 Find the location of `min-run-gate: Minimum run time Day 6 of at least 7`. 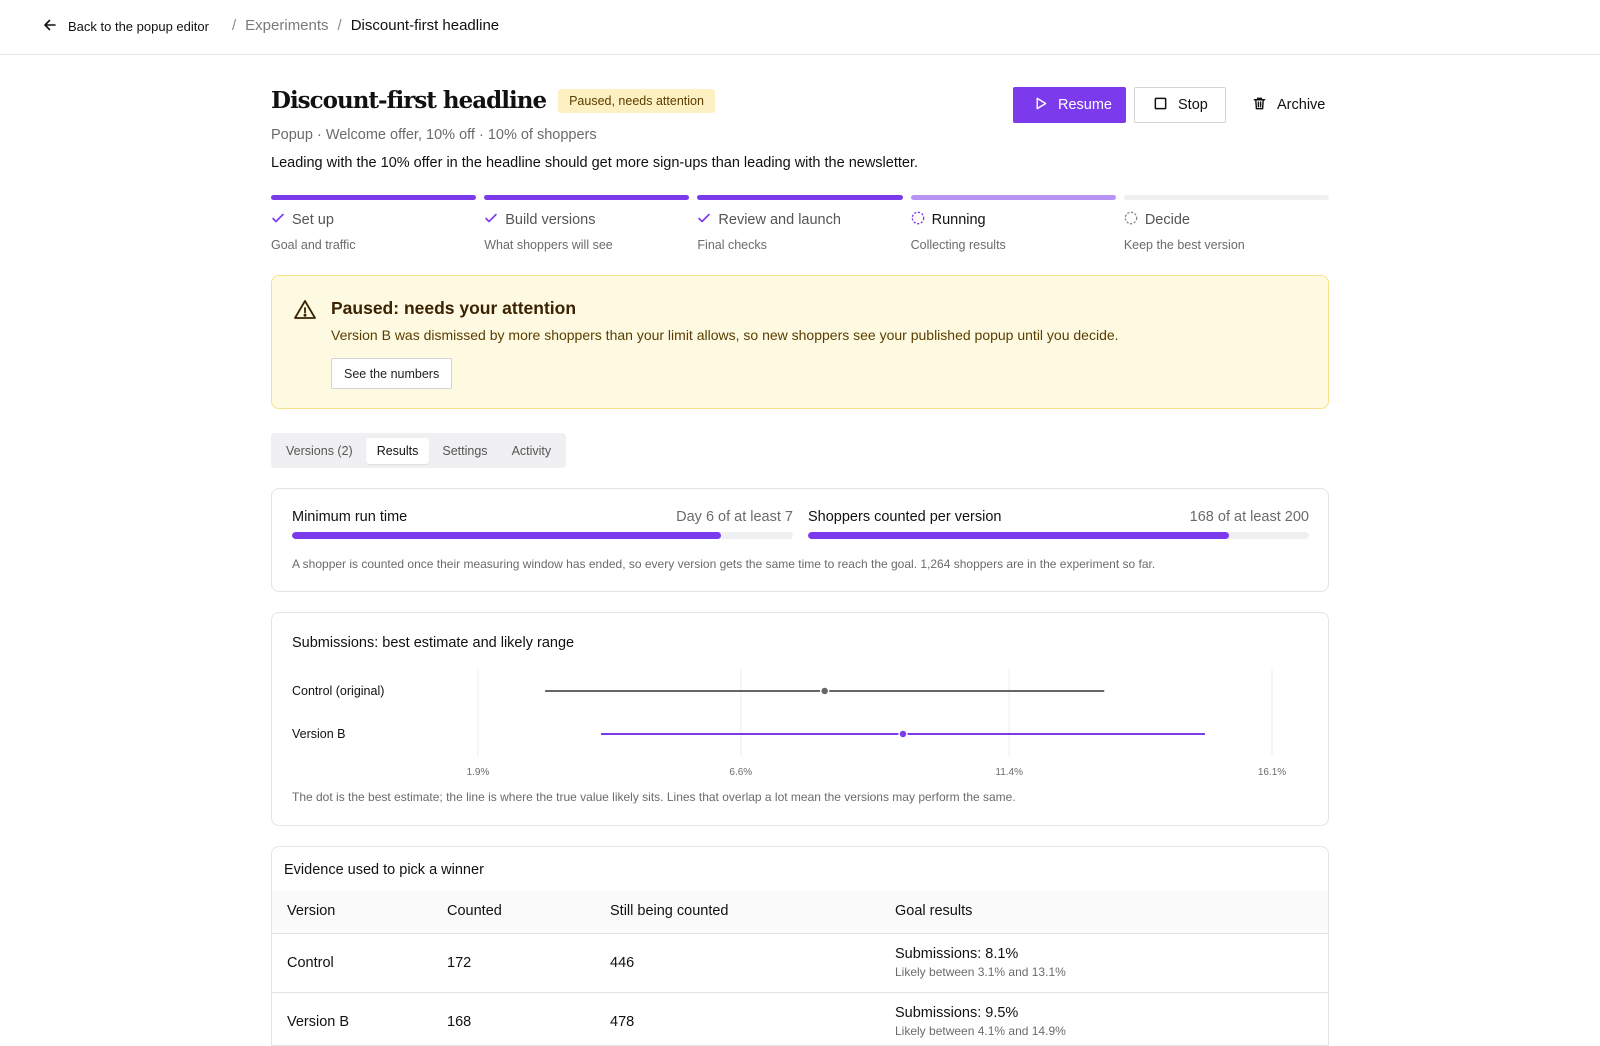

min-run-gate: Minimum run time Day 6 of at least 7 is located at coordinates (542, 524).